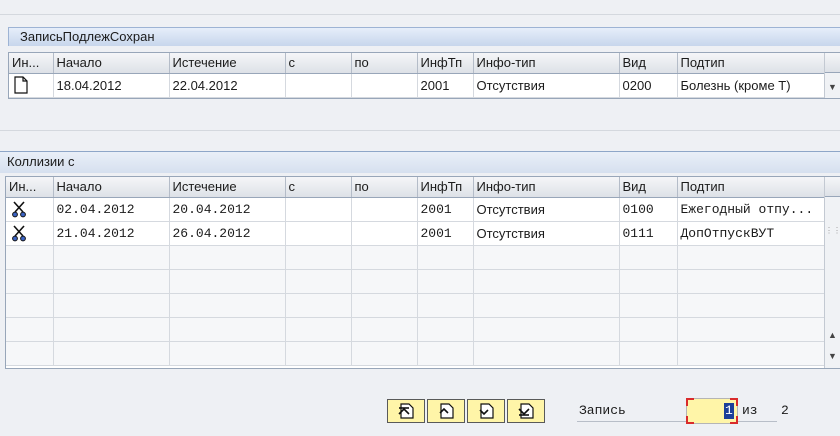 The image size is (840, 436). I want to click on first-page-icon, so click(406, 411).